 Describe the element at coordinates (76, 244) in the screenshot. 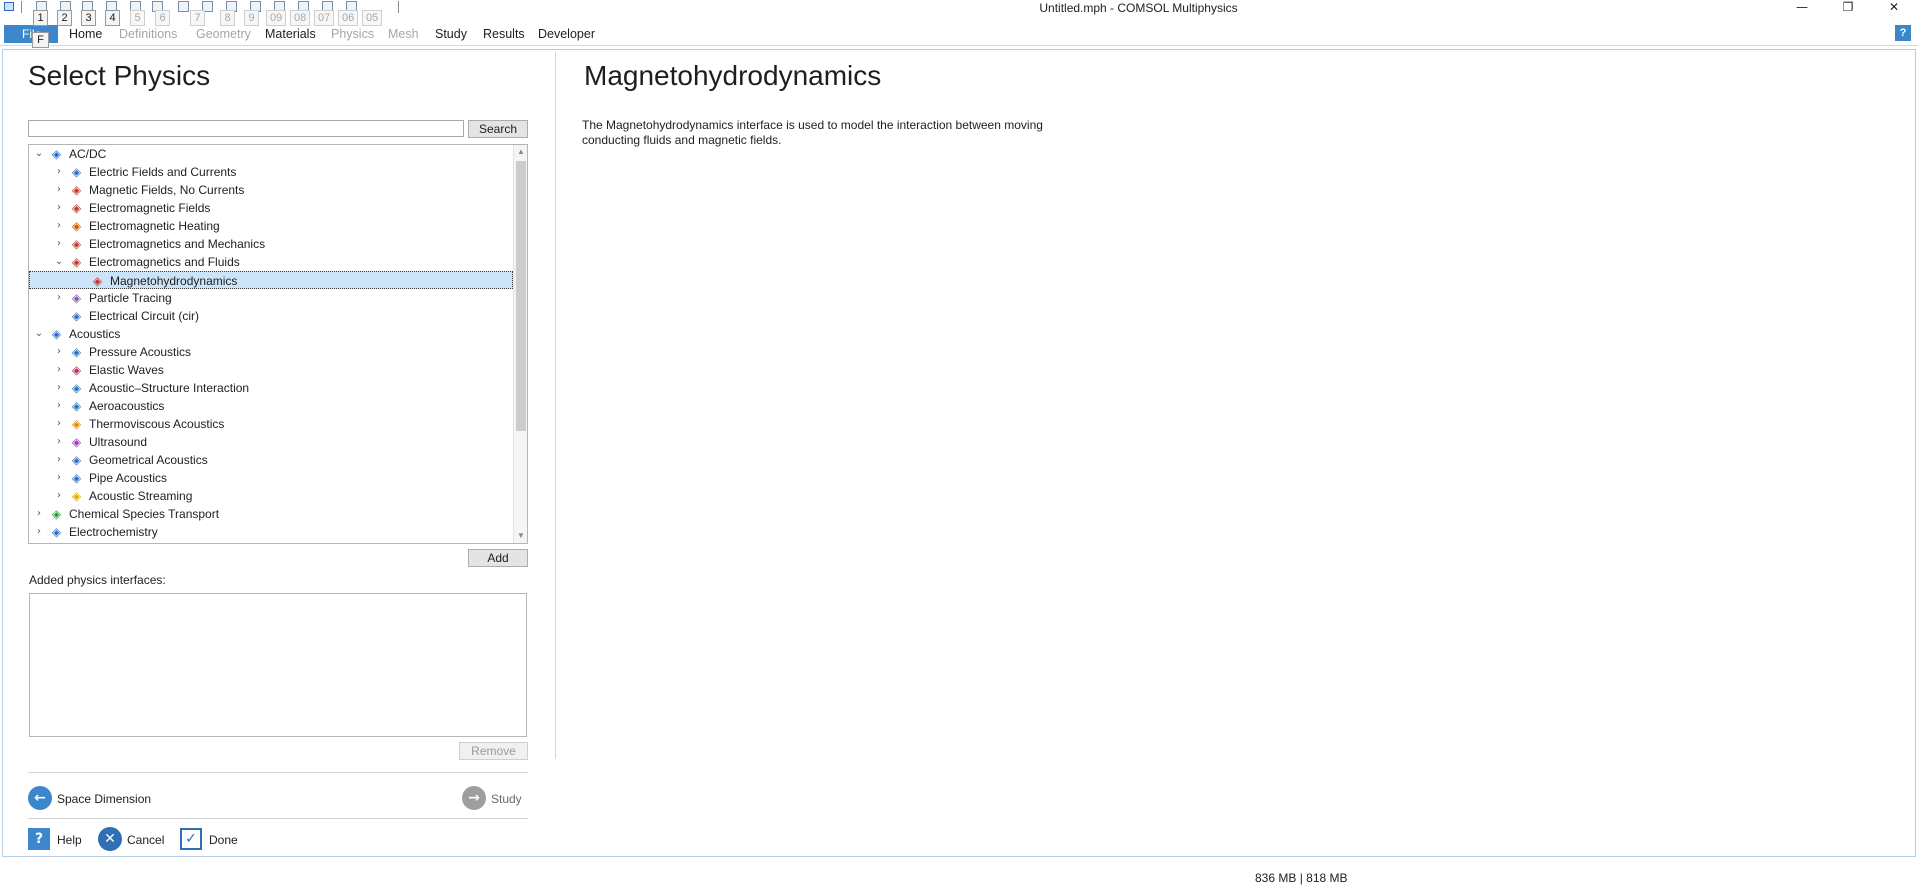

I see `electromagnetics-mechanics-icon: ◈` at that location.